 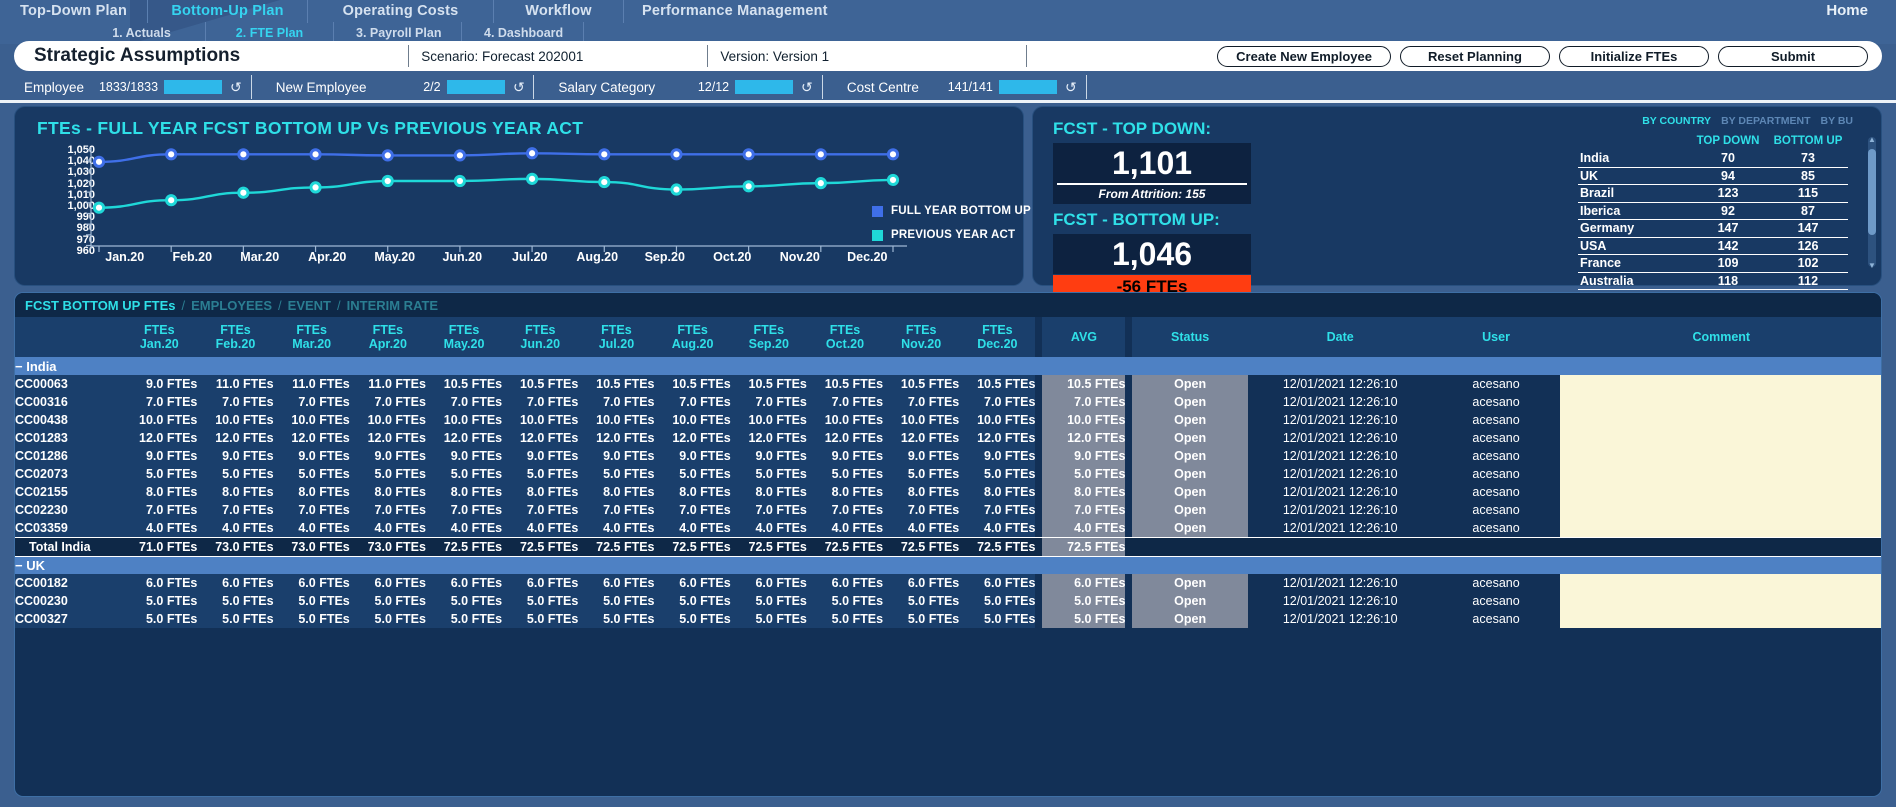 I want to click on kpi-tab-by-department: BY DEPARTMENT, so click(x=1765, y=121).